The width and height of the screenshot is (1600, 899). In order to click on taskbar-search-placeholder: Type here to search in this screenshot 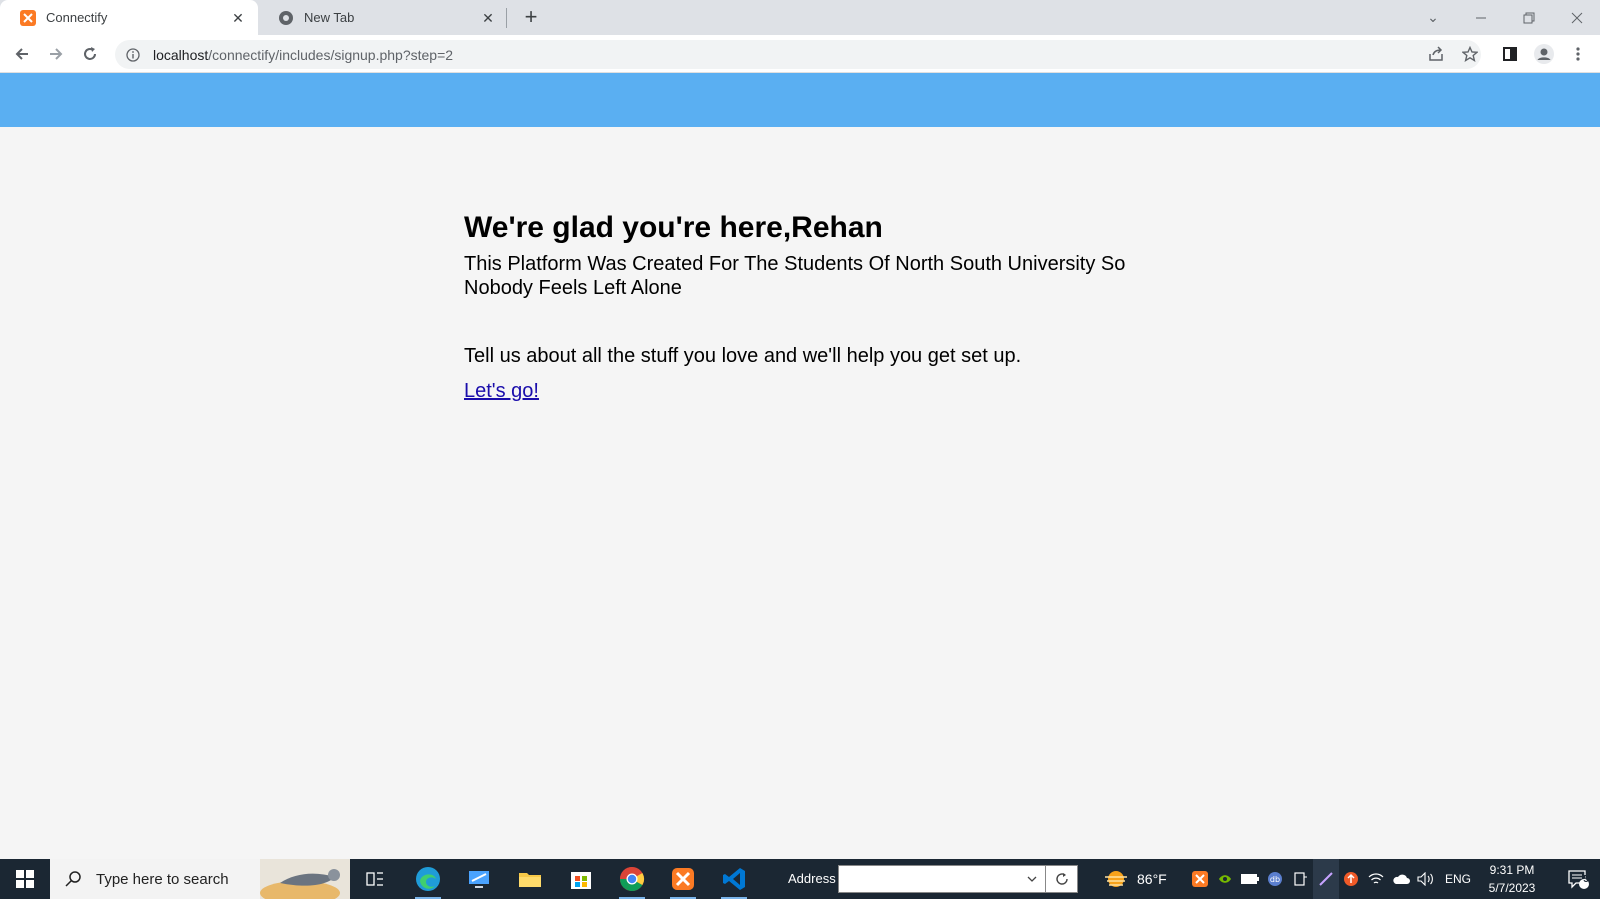, I will do `click(162, 879)`.